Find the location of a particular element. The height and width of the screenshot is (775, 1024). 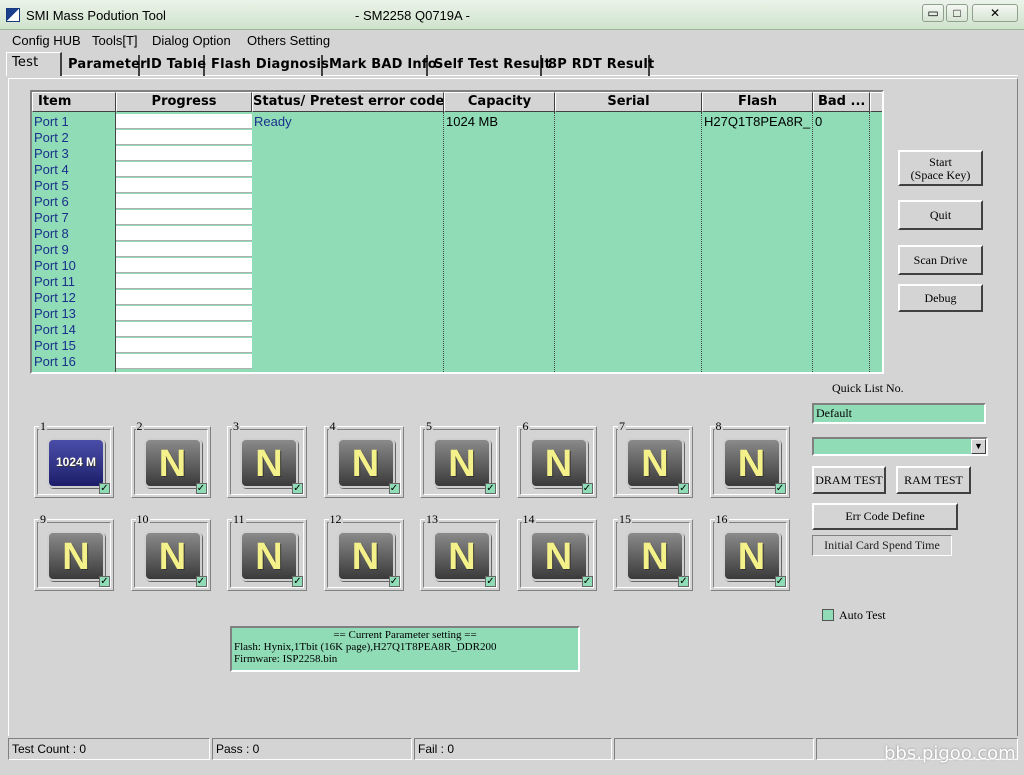

device-slot: 14 N ✓ is located at coordinates (556, 552).